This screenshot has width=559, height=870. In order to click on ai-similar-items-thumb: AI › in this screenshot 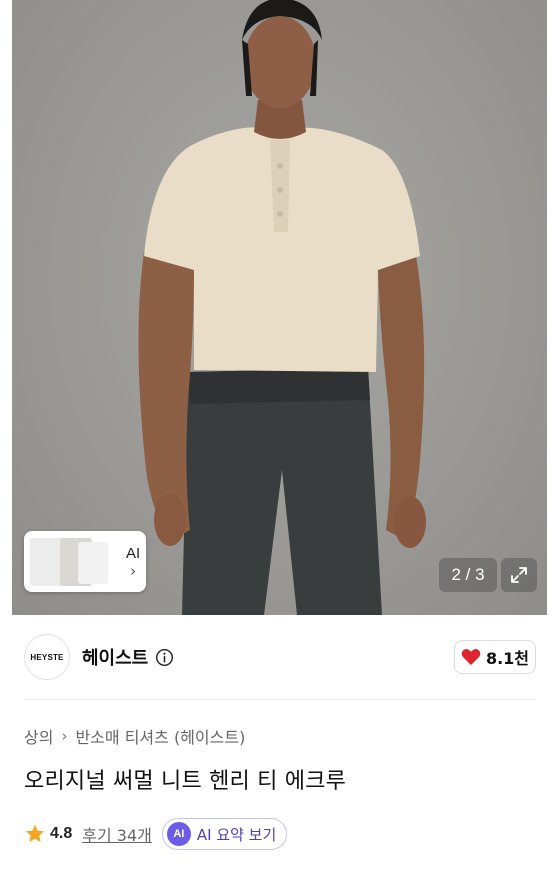, I will do `click(85, 561)`.